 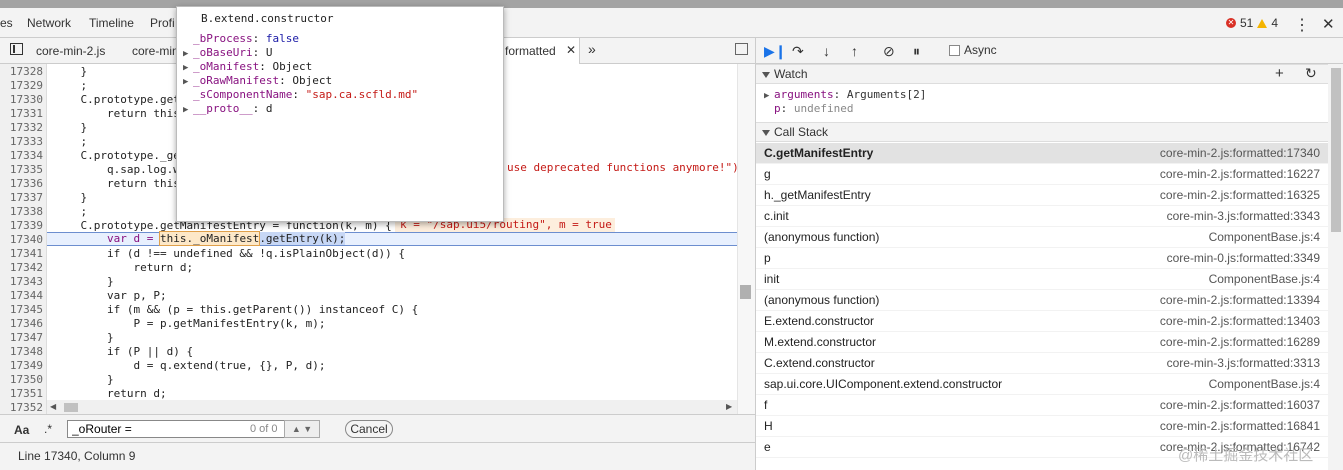 I want to click on step-over-icon: ↷, so click(x=798, y=51).